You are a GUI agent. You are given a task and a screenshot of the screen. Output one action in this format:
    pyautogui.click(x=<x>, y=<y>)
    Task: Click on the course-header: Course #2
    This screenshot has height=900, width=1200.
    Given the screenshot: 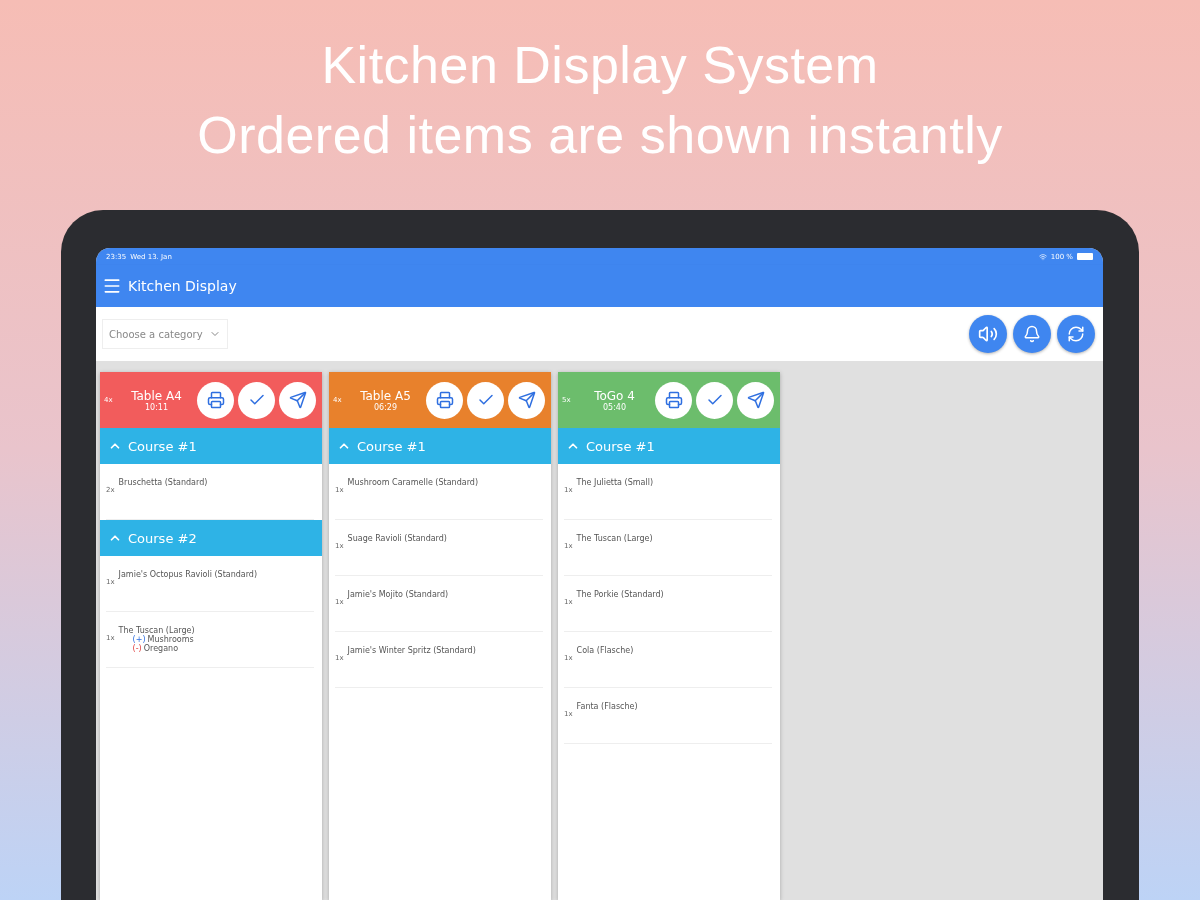 What is the action you would take?
    pyautogui.click(x=211, y=538)
    